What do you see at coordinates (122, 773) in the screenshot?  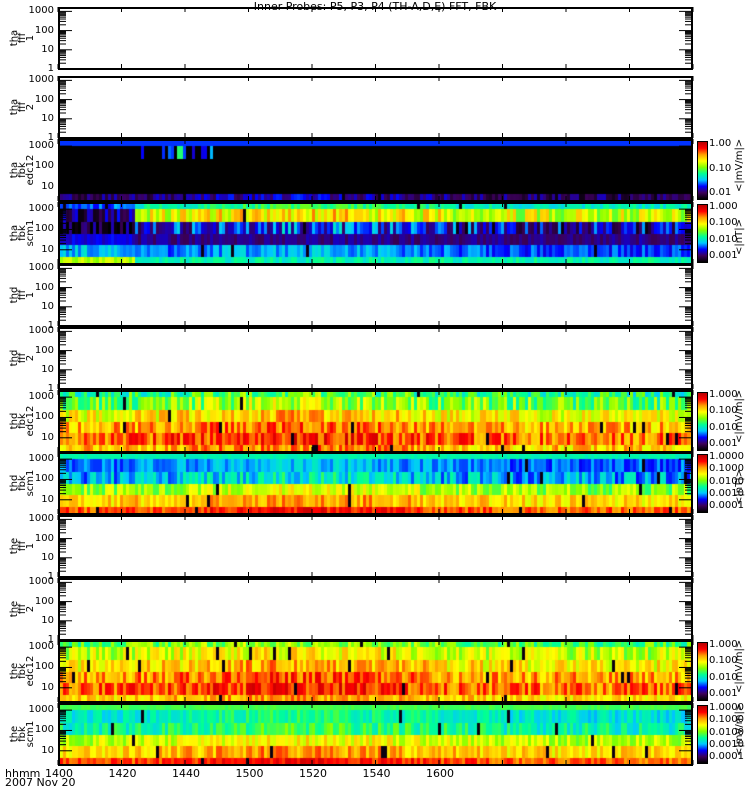 I see `x-tick-label: 1420` at bounding box center [122, 773].